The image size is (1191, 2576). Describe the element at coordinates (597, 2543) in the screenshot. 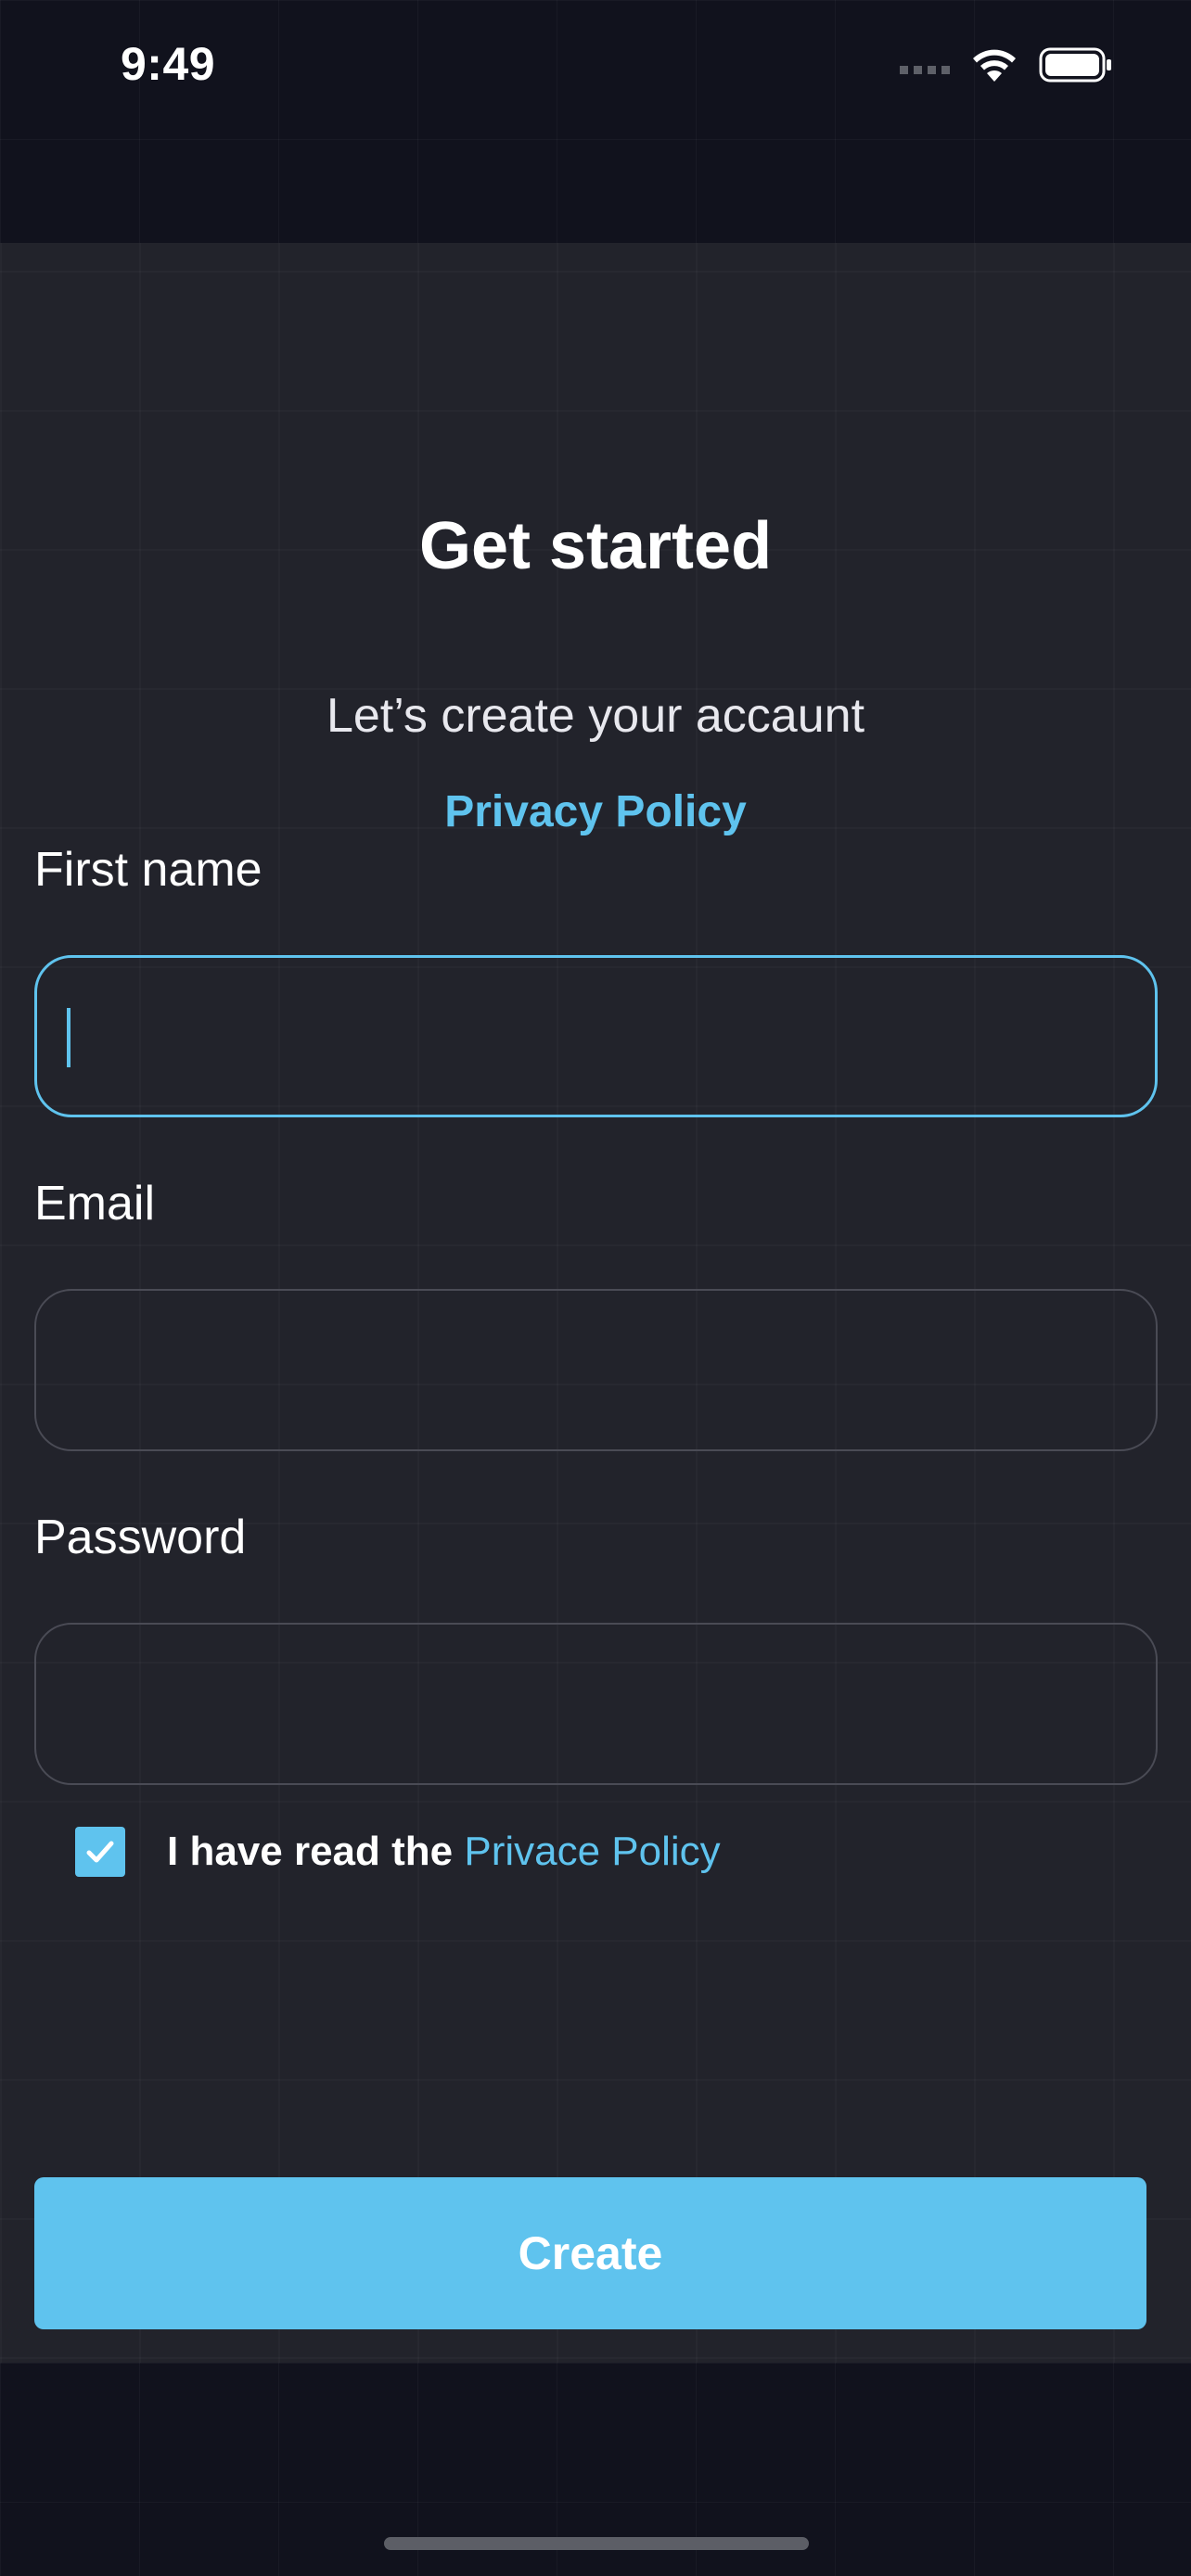

I see `home-indicator` at that location.